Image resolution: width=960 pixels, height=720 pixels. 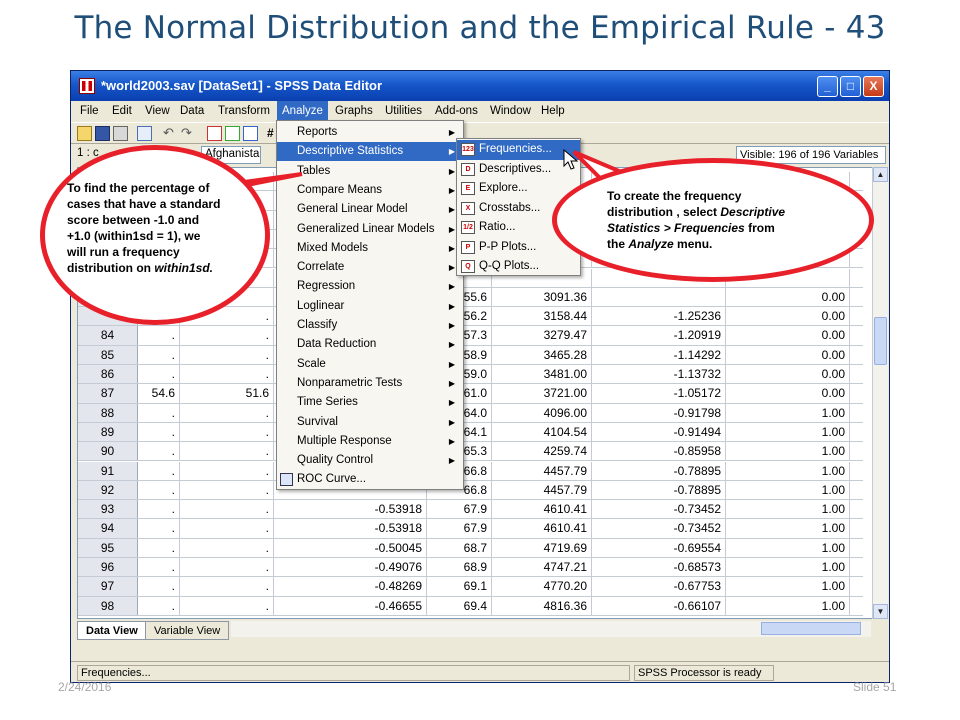 I want to click on maximize-button: □, so click(x=850, y=86).